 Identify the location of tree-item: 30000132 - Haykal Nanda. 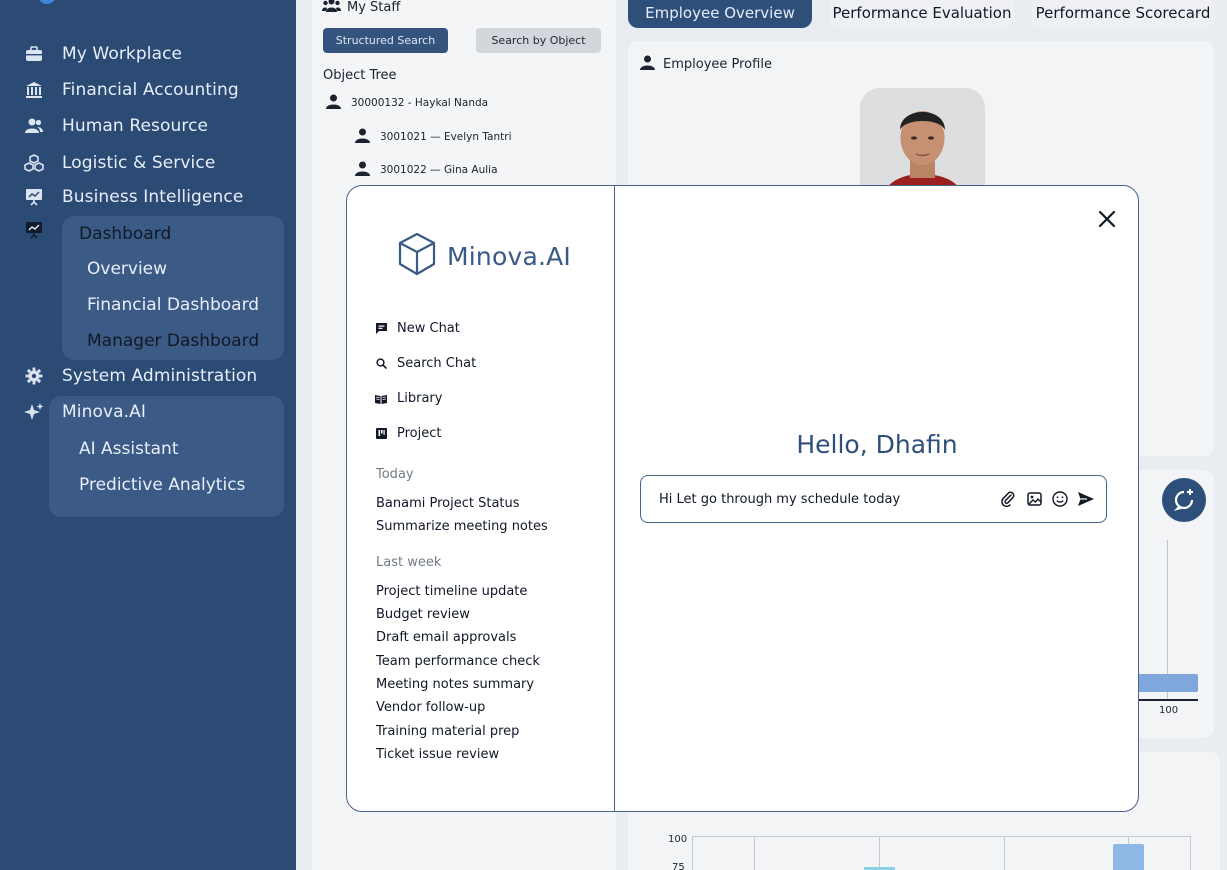
(407, 103).